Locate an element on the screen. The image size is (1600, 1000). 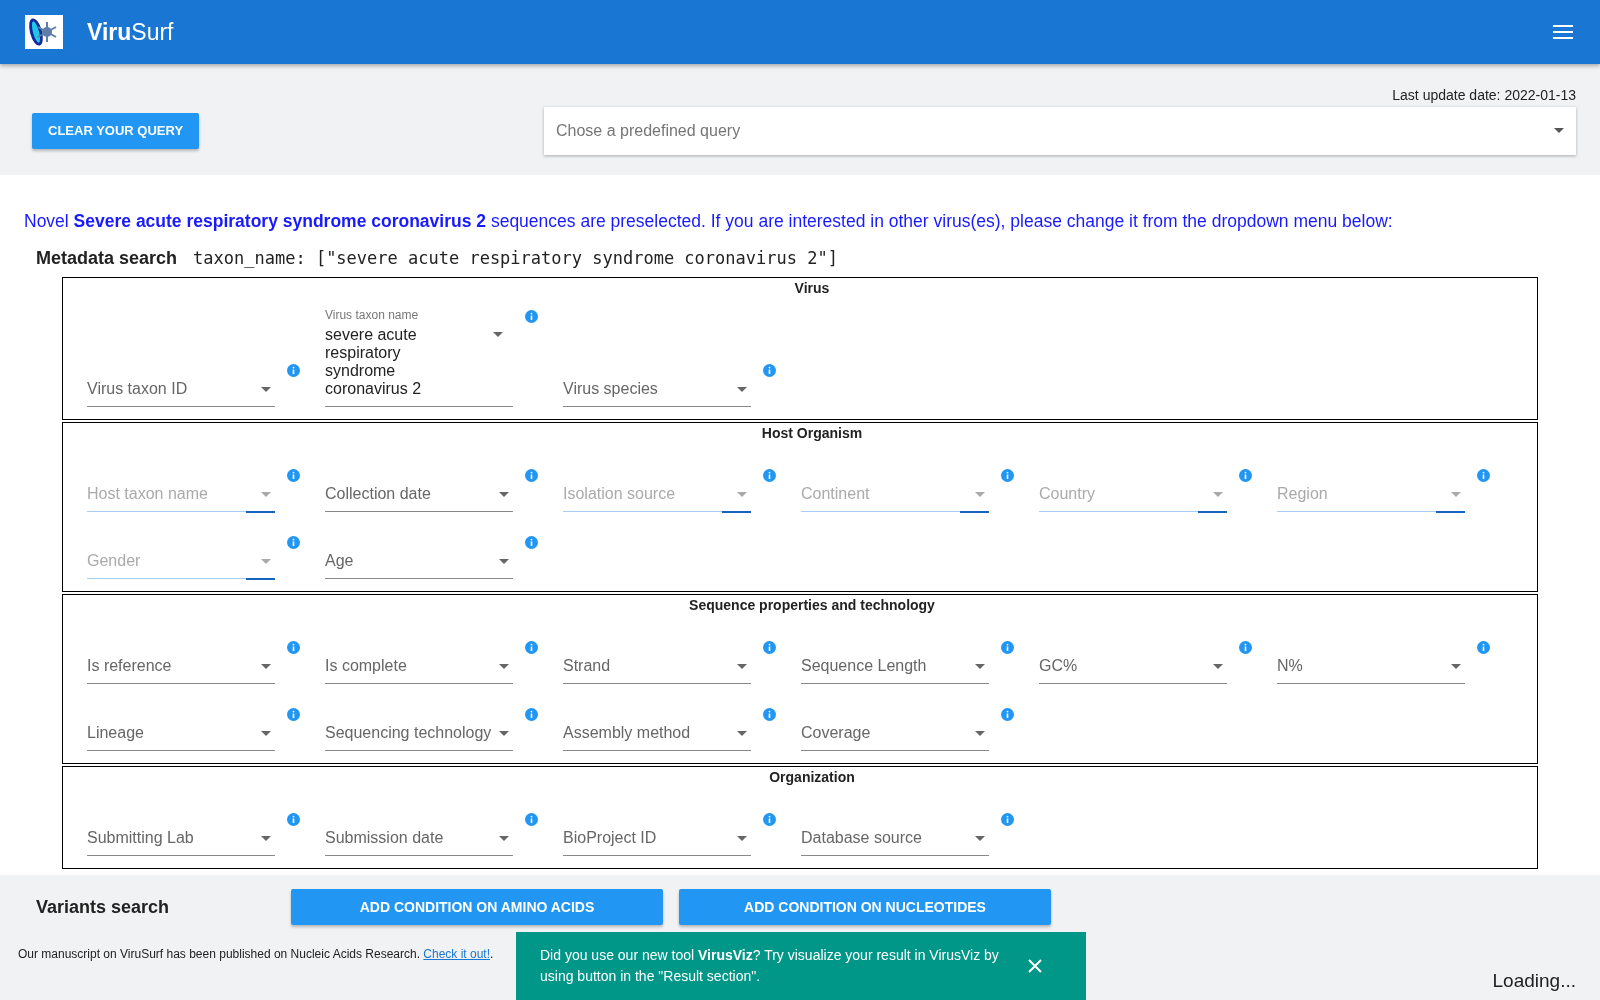
dropdown-field: Database source is located at coordinates (895, 841).